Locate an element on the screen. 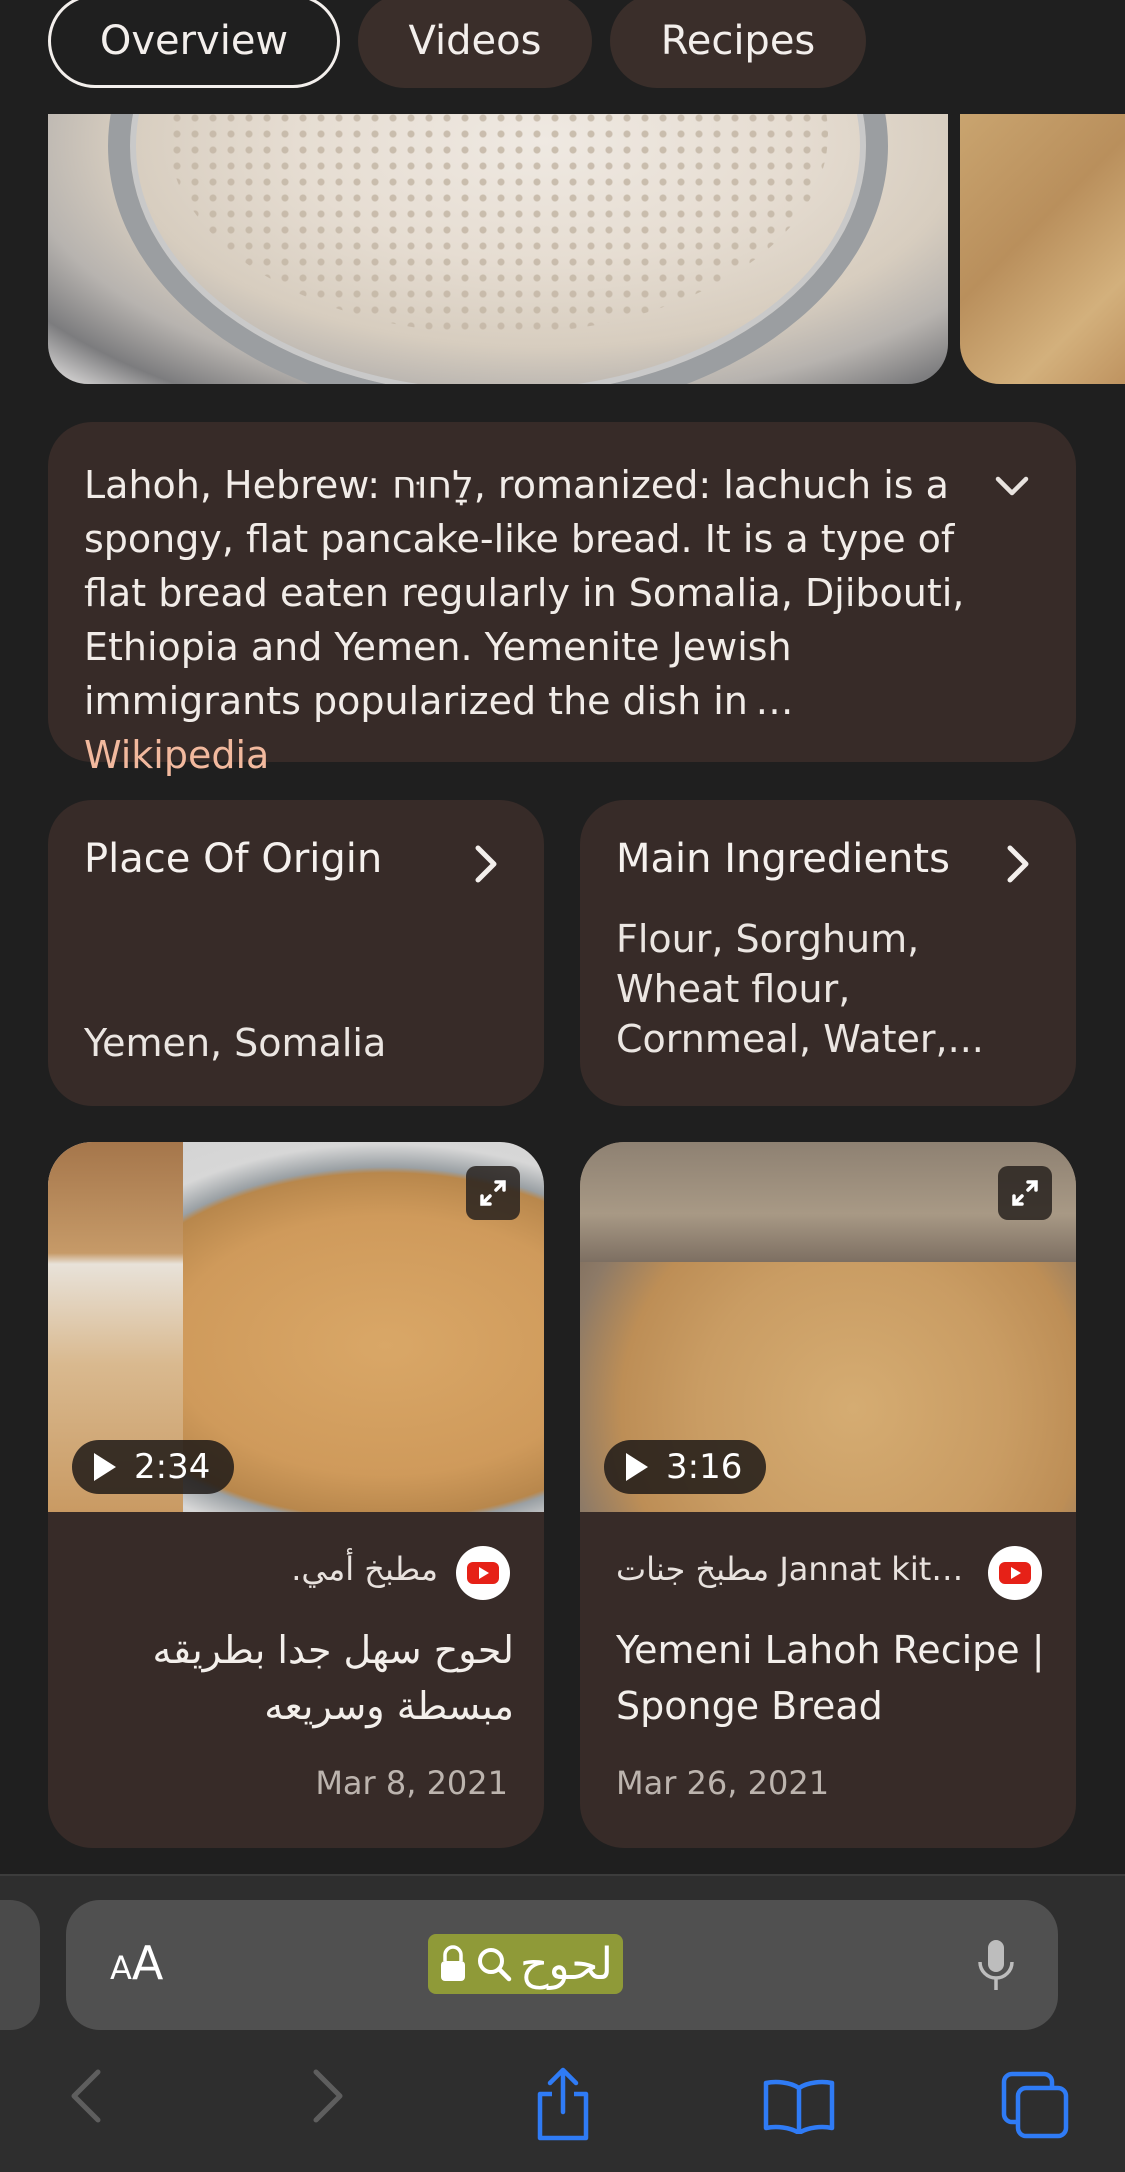 The width and height of the screenshot is (1125, 2172). lock-icon is located at coordinates (453, 1963).